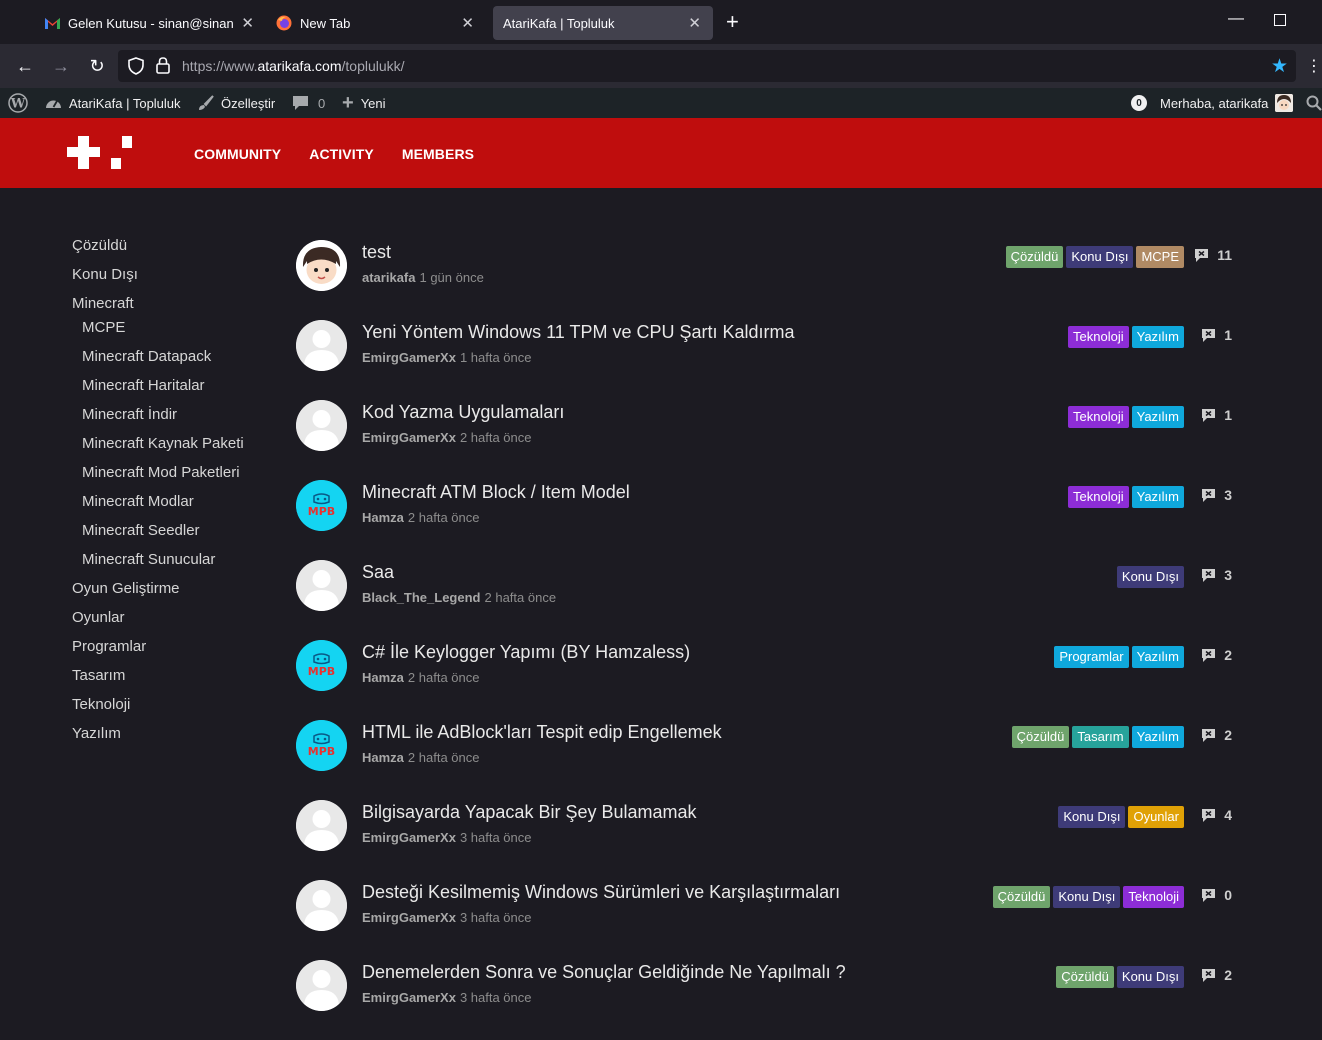 The width and height of the screenshot is (1322, 1040). Describe the element at coordinates (172, 649) in the screenshot. I see `sidebar-item: Programlar` at that location.